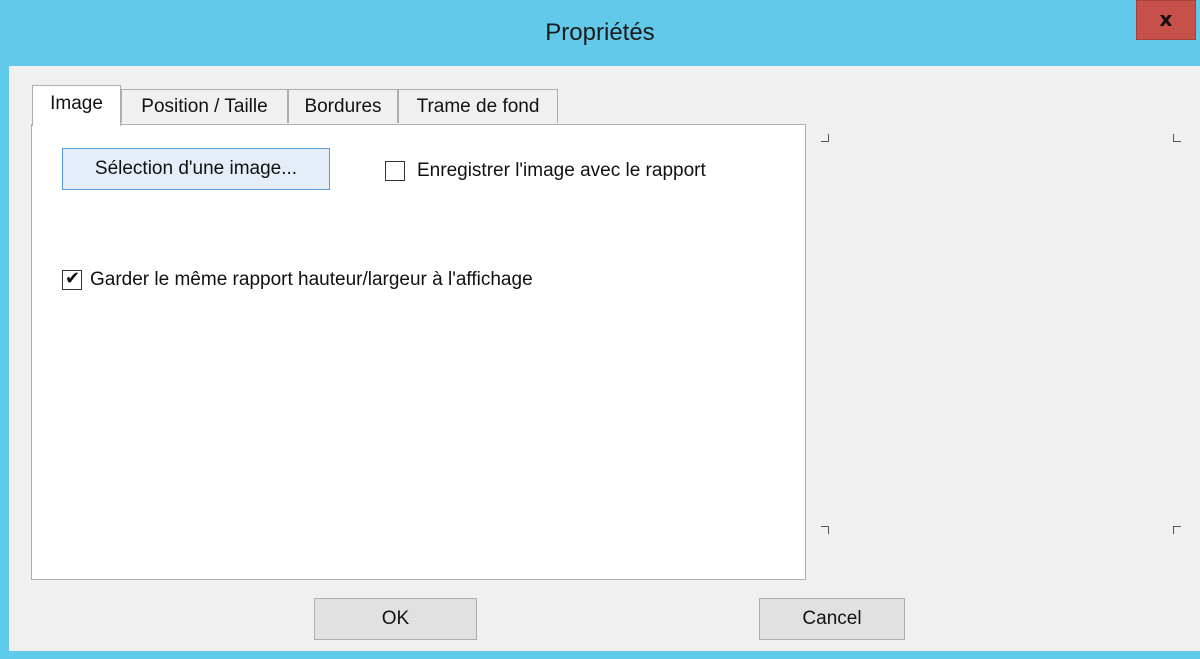 This screenshot has width=1200, height=659. Describe the element at coordinates (825, 138) in the screenshot. I see `preview-corner-top-left-icon` at that location.